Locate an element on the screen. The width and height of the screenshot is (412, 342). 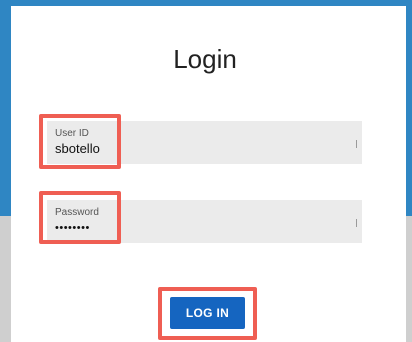
highlight-box-password is located at coordinates (80, 217).